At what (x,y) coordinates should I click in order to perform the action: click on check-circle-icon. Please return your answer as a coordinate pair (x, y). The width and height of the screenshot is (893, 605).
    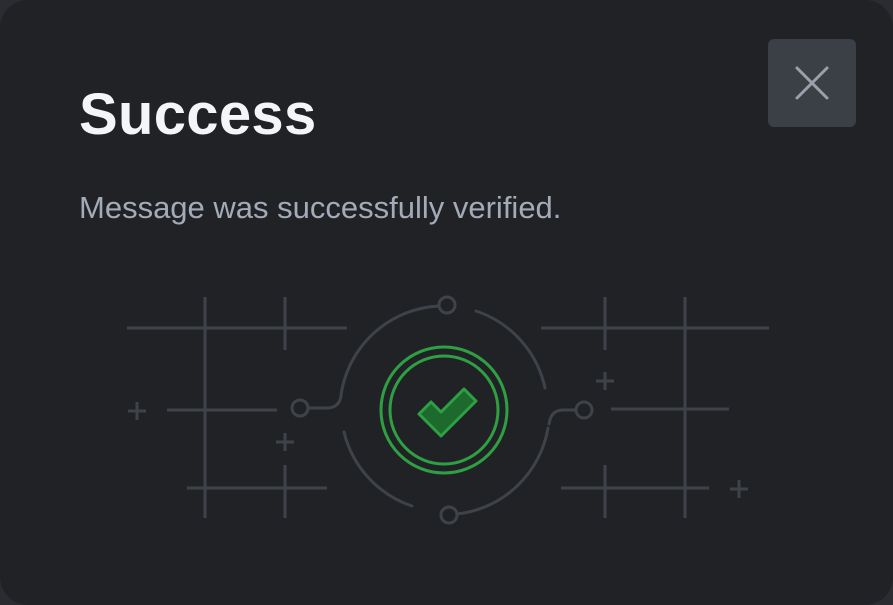
    Looking at the image, I should click on (444, 410).